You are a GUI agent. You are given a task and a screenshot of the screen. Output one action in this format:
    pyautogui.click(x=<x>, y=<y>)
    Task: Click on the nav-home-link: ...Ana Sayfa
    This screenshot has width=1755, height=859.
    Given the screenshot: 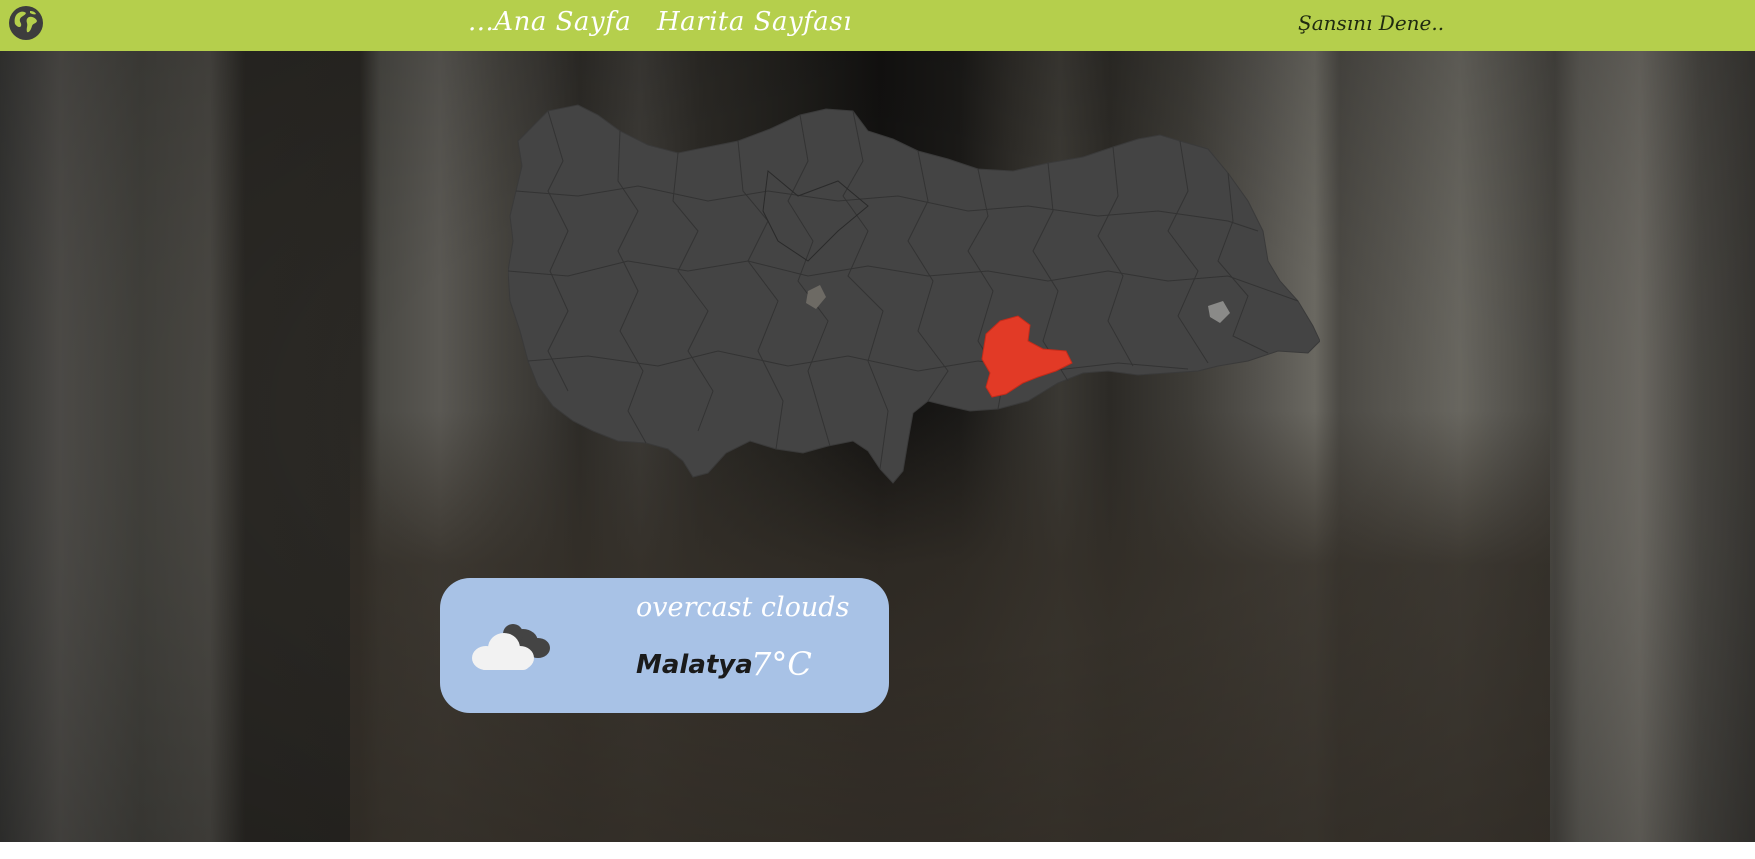 What is the action you would take?
    pyautogui.click(x=549, y=22)
    